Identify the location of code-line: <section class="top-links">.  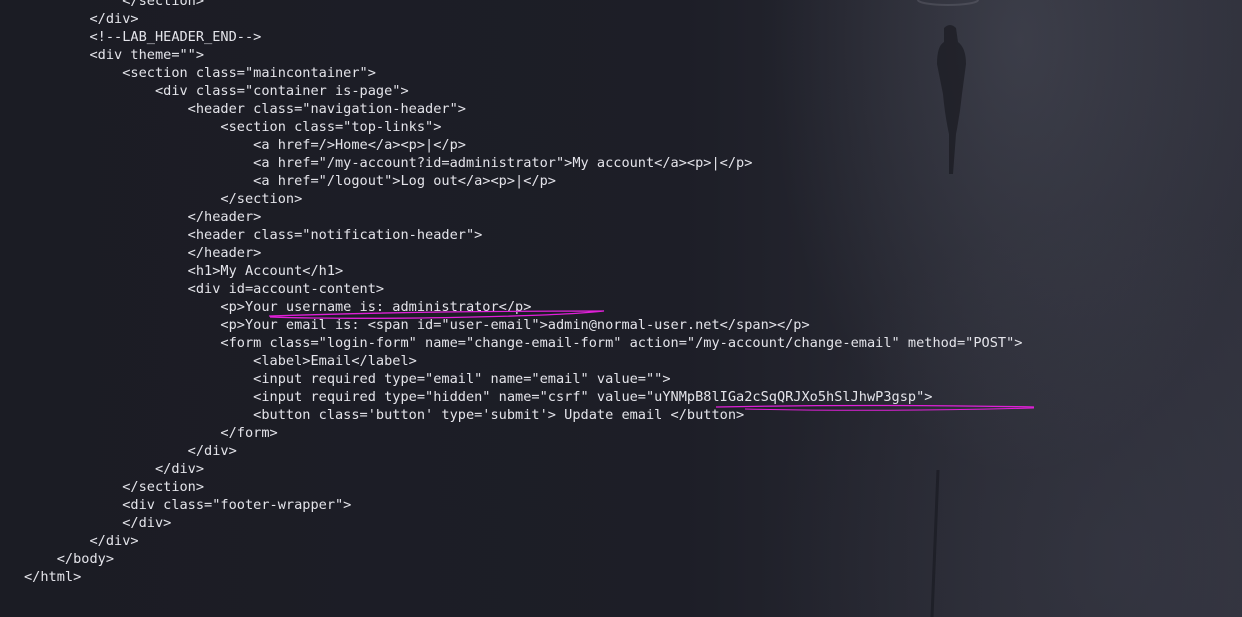
(233, 127).